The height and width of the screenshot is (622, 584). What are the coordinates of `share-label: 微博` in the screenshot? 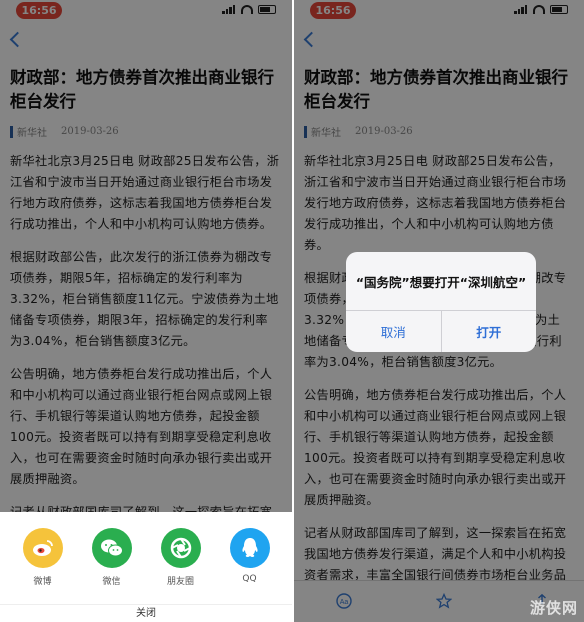 It's located at (42, 582).